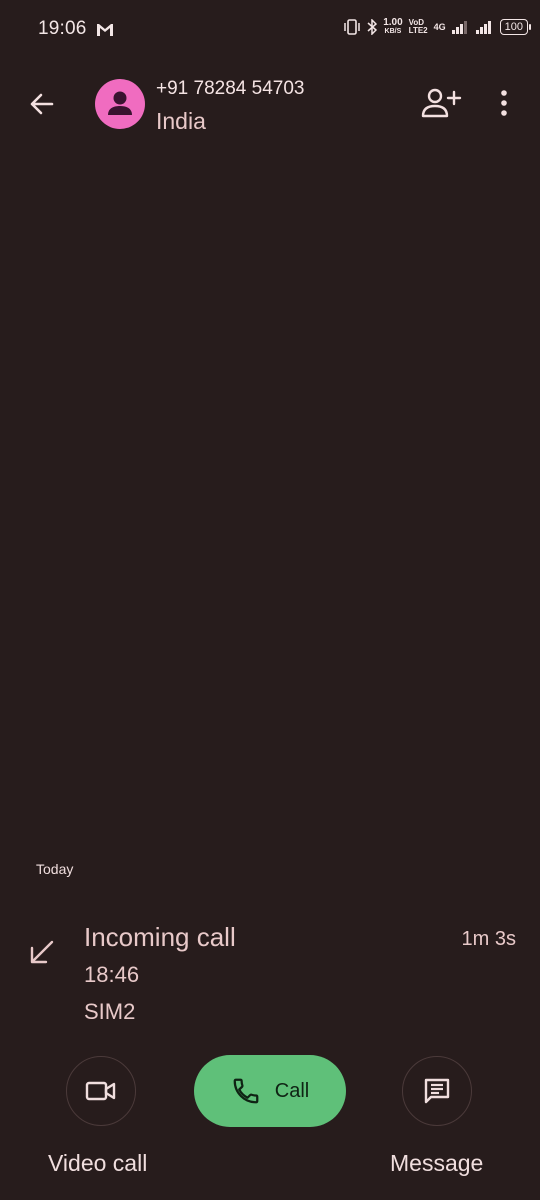 Image resolution: width=540 pixels, height=1200 pixels. I want to click on more-options-button, so click(504, 104).